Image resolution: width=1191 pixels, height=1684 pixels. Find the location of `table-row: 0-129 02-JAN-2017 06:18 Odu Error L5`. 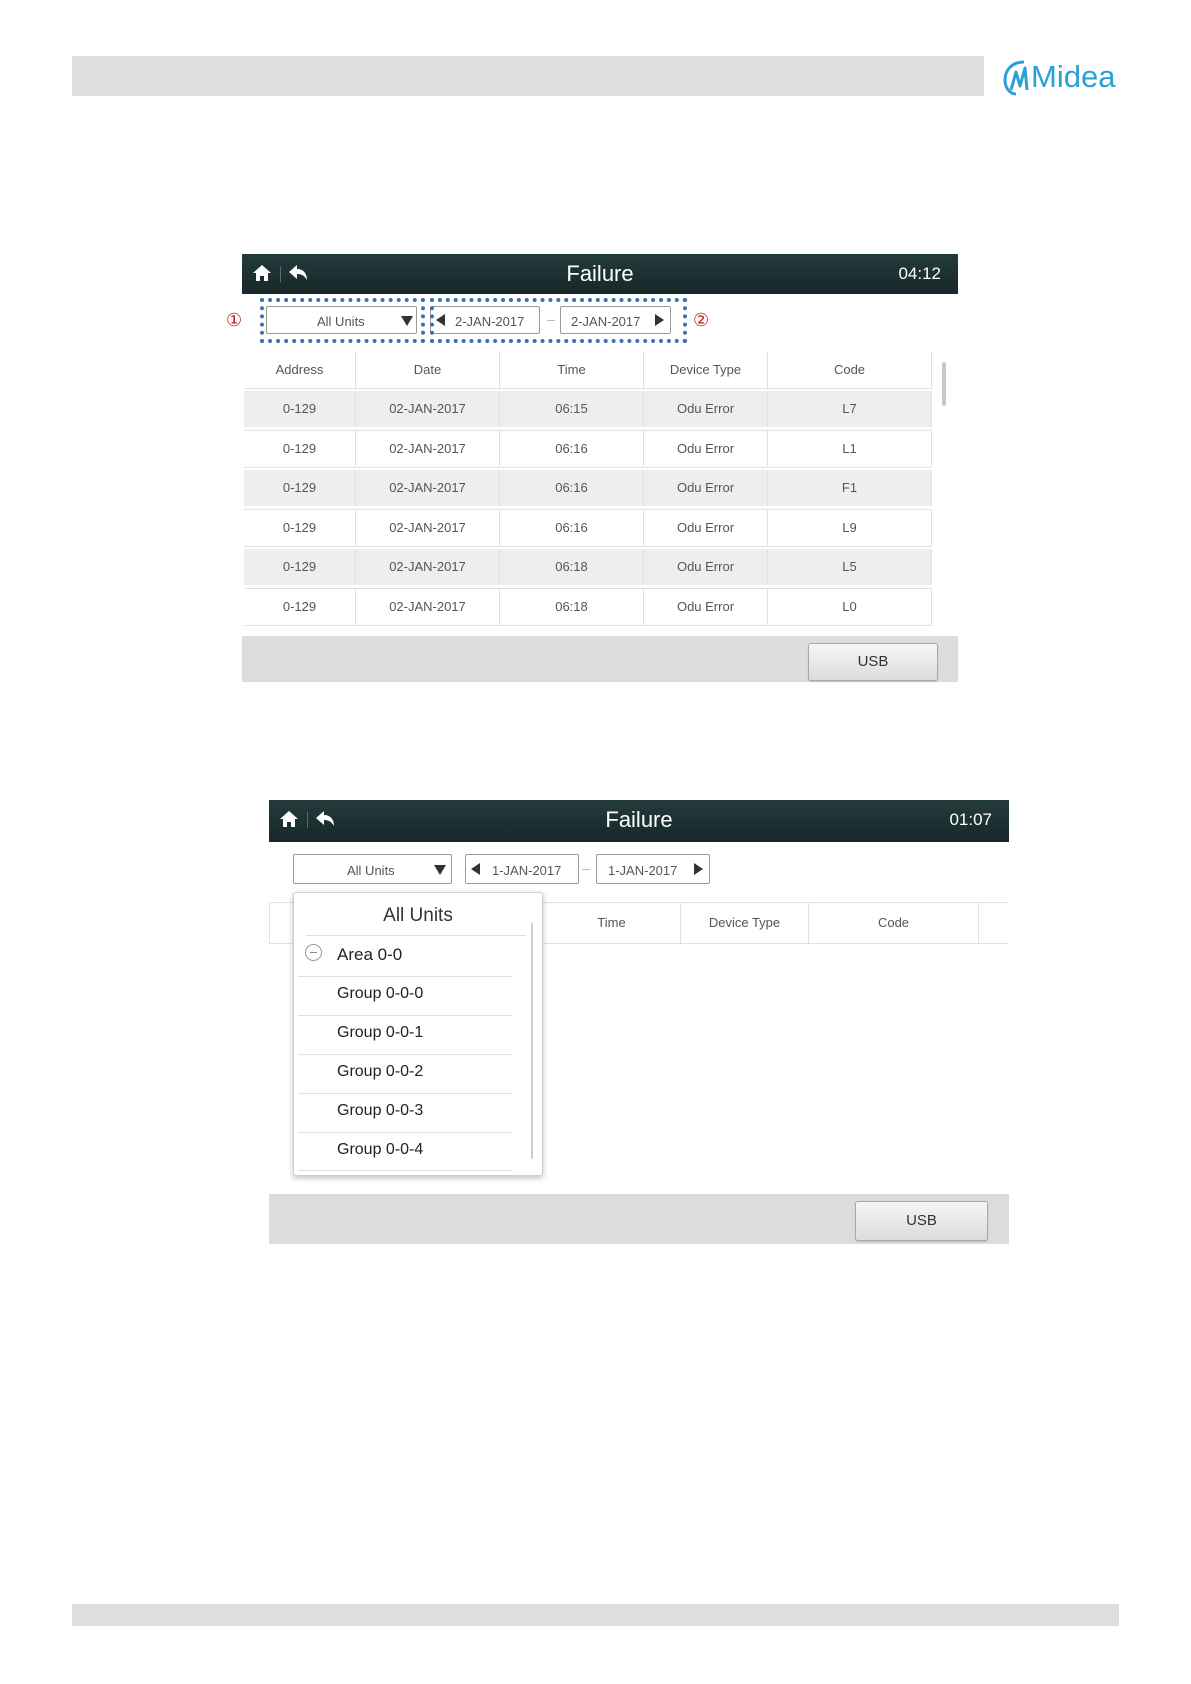

table-row: 0-129 02-JAN-2017 06:18 Odu Error L5 is located at coordinates (588, 567).